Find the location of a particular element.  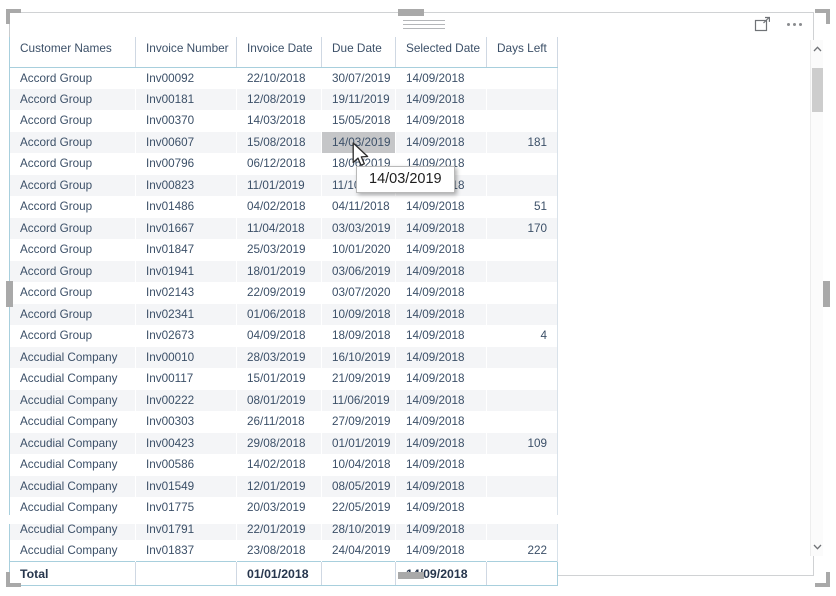

vertical-scrollbar is located at coordinates (816, 298).